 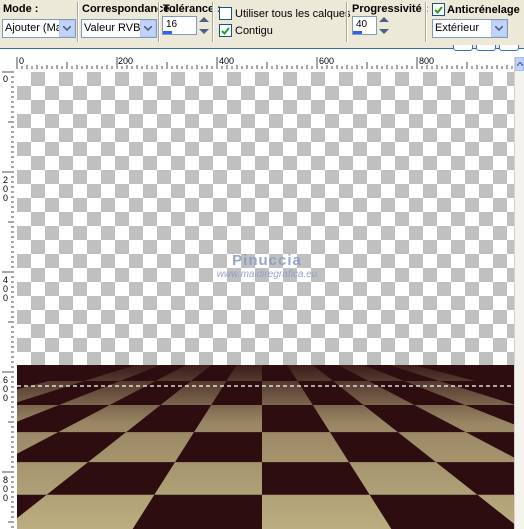 What do you see at coordinates (486, 48) in the screenshot?
I see `maximize-button` at bounding box center [486, 48].